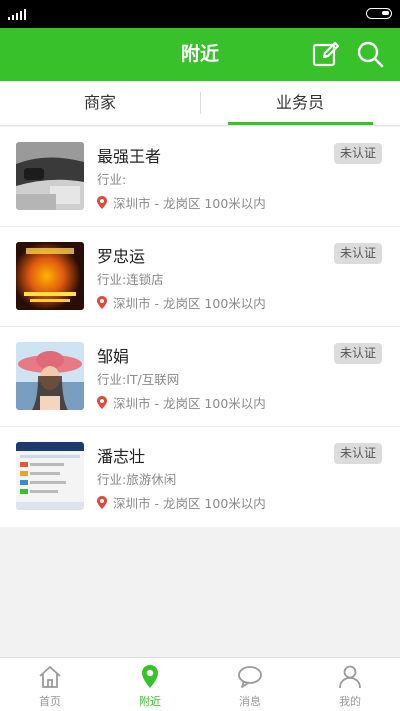 Image resolution: width=400 pixels, height=711 pixels. Describe the element at coordinates (350, 677) in the screenshot. I see `user-icon` at that location.